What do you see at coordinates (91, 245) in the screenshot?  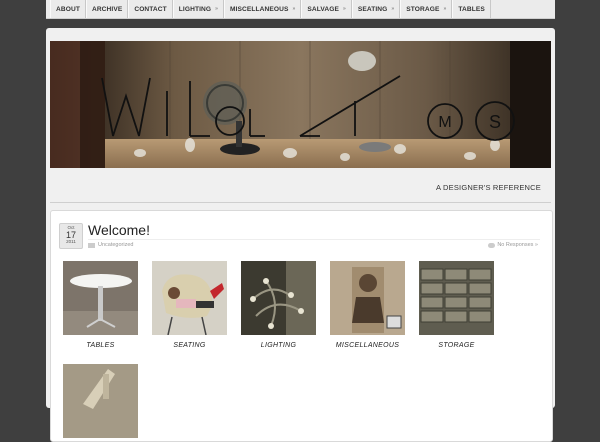 I see `folder-icon` at bounding box center [91, 245].